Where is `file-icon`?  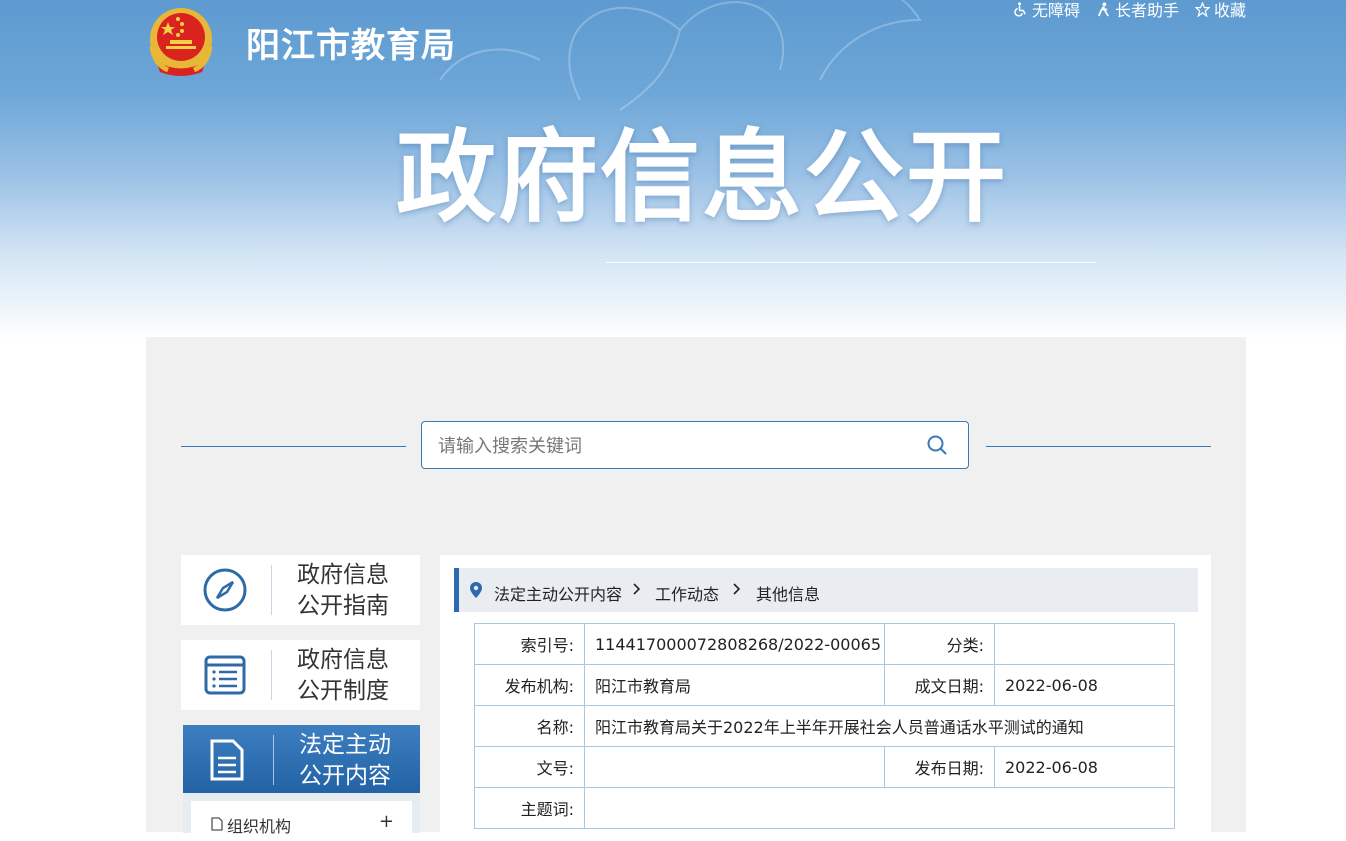 file-icon is located at coordinates (217, 824).